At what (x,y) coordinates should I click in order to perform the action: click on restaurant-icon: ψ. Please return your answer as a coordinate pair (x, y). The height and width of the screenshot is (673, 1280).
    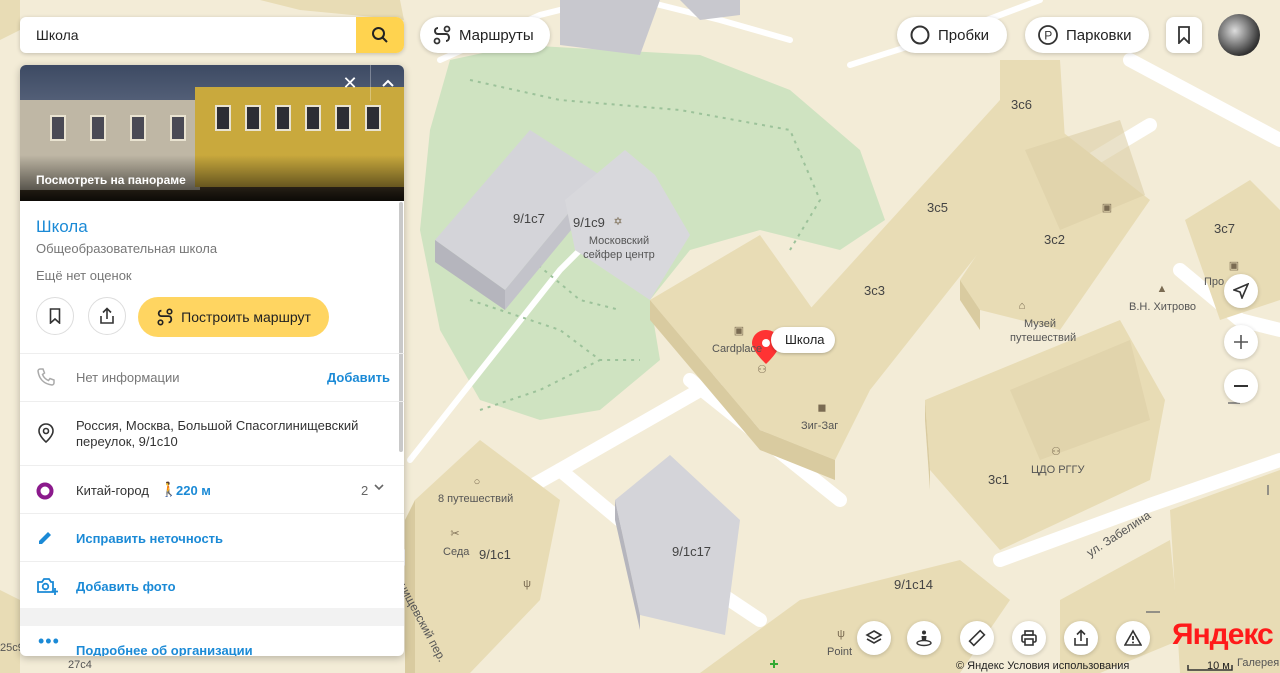
    Looking at the image, I should click on (841, 634).